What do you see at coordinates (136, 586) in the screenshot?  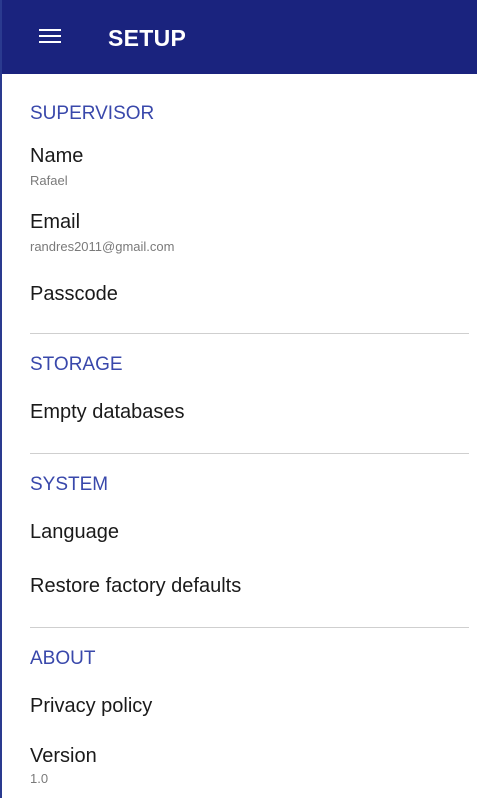 I see `pref-restore-title: Restore factory defaults` at bounding box center [136, 586].